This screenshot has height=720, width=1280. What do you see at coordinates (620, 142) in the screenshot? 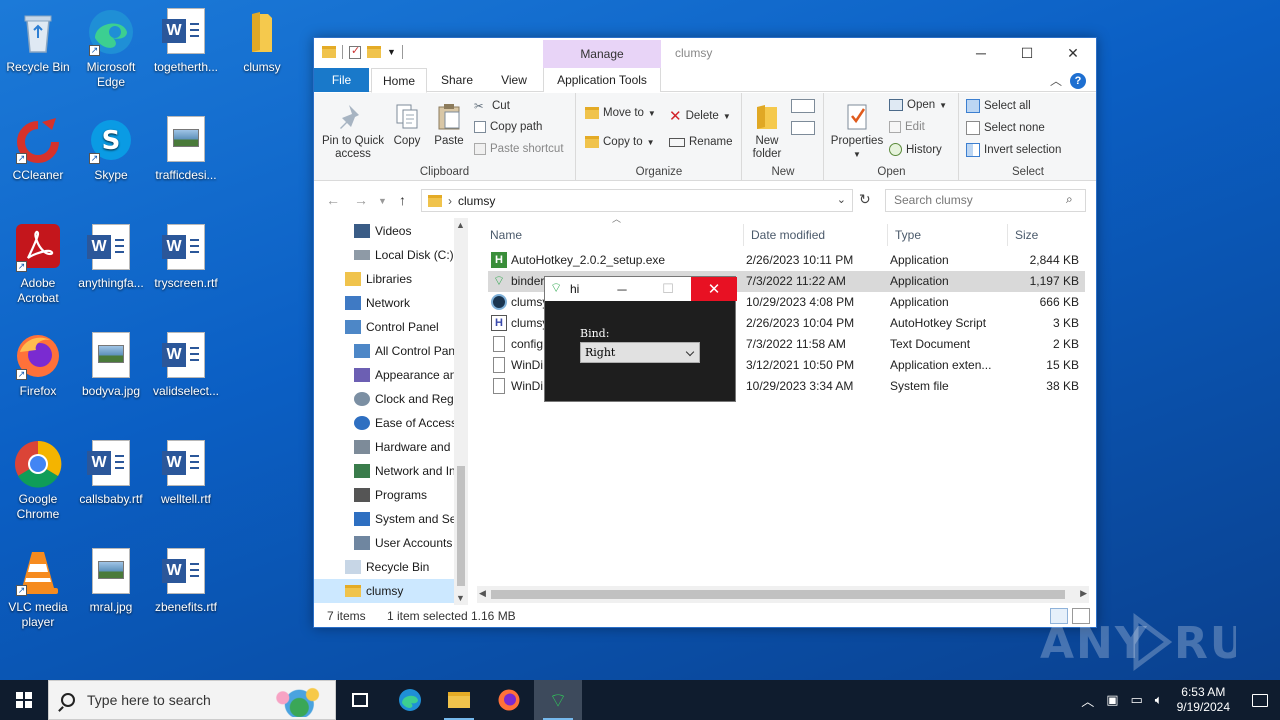
I see `copy-to-button: Copy to ▼` at bounding box center [620, 142].